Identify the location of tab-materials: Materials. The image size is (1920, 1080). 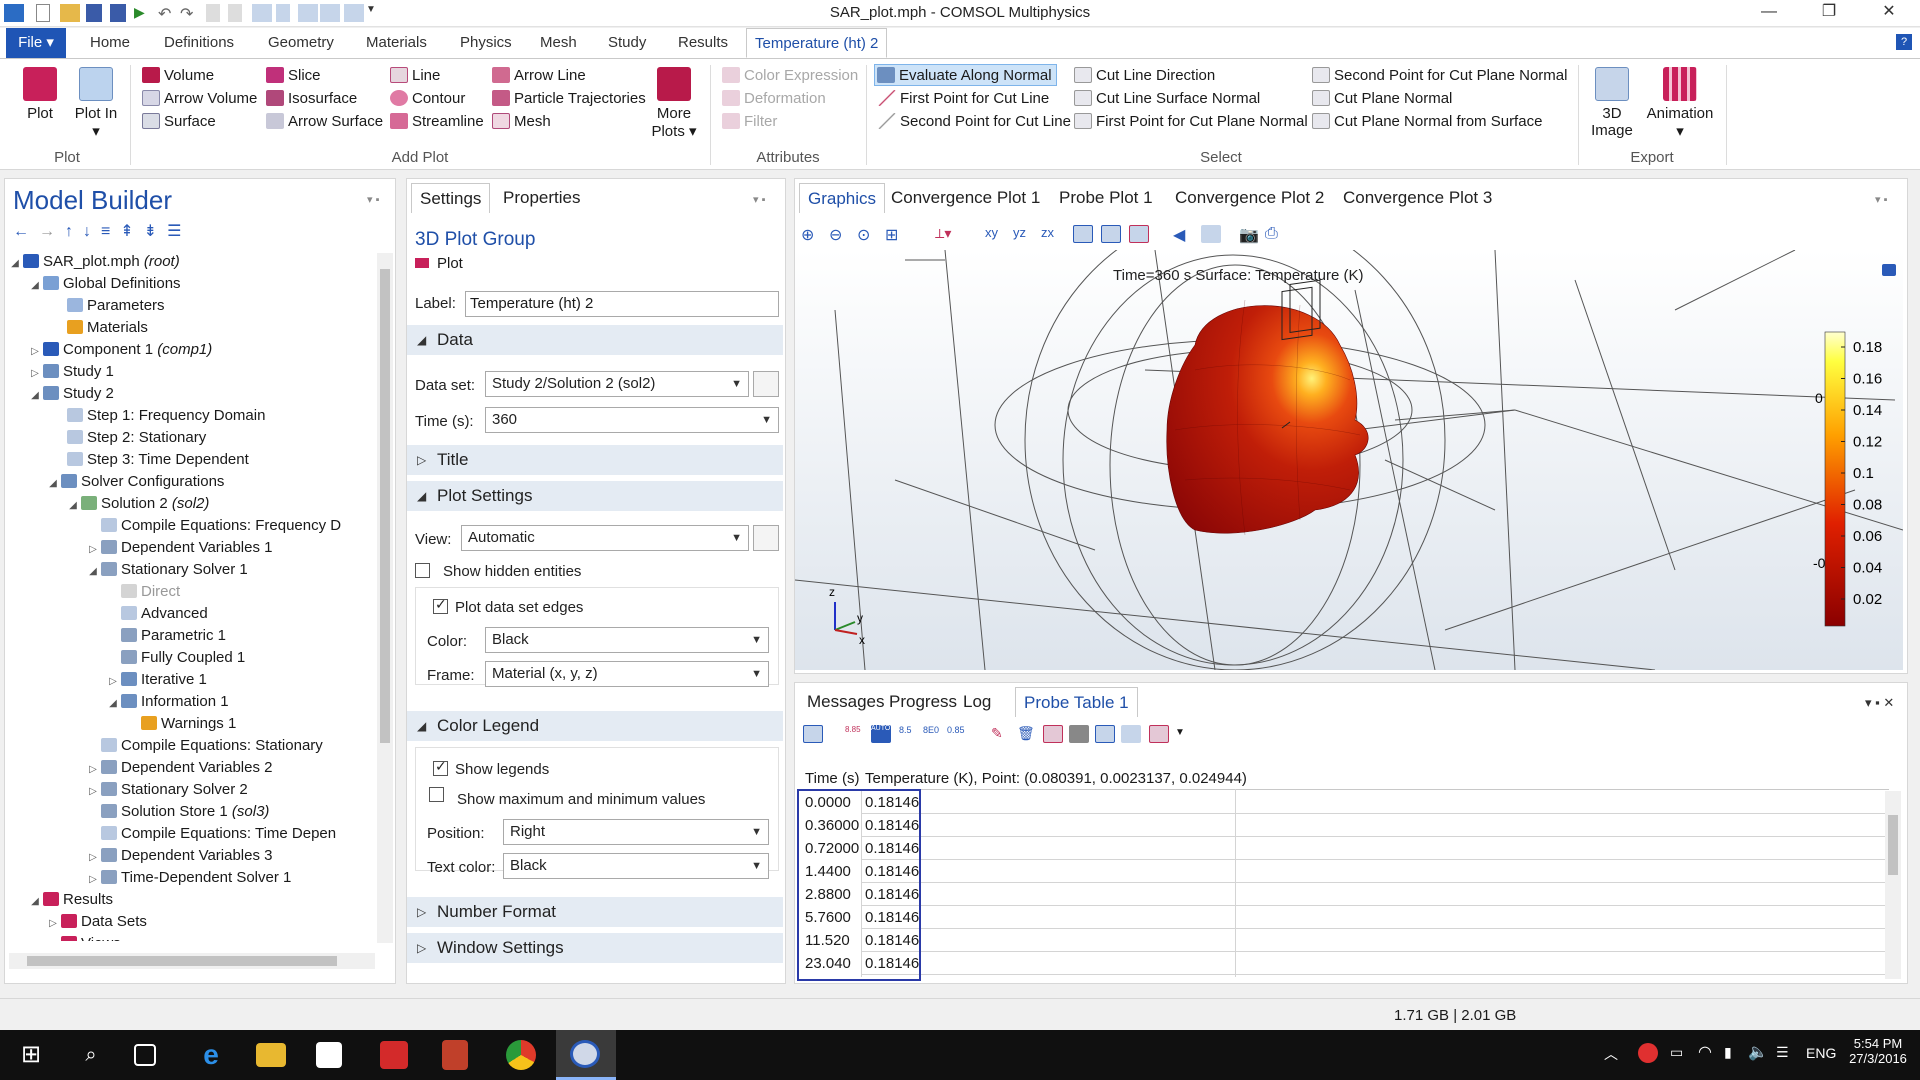
(396, 43).